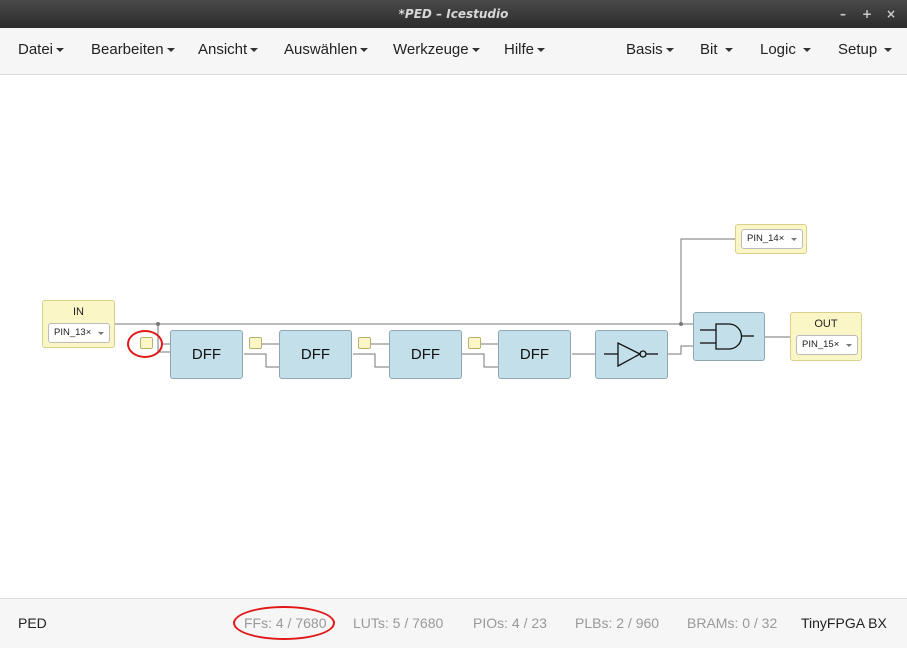  I want to click on menu-logic: Logic, so click(786, 51).